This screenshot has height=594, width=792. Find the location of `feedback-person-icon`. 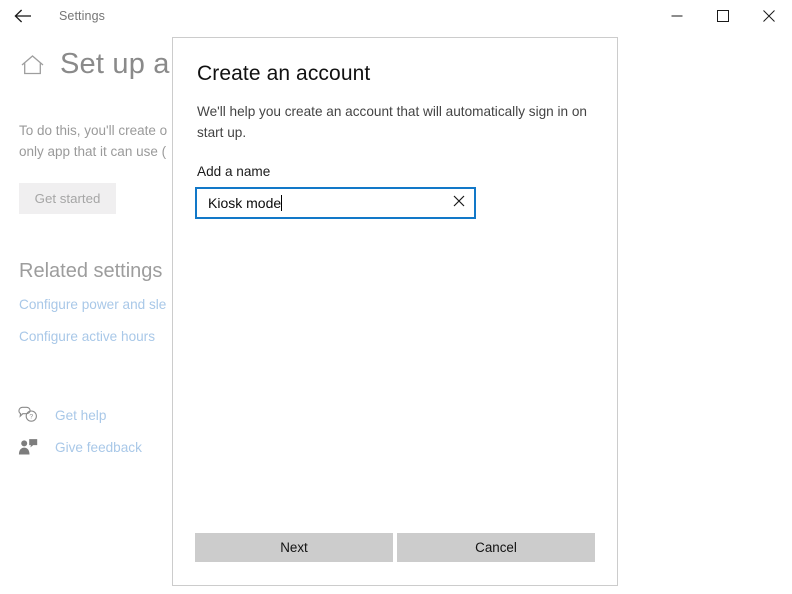

feedback-person-icon is located at coordinates (28, 447).